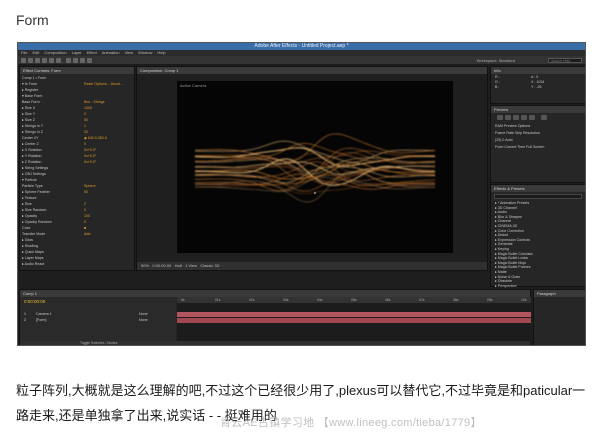  What do you see at coordinates (29, 198) in the screenshot?
I see `effect-property-row: ▸ Texture` at bounding box center [29, 198].